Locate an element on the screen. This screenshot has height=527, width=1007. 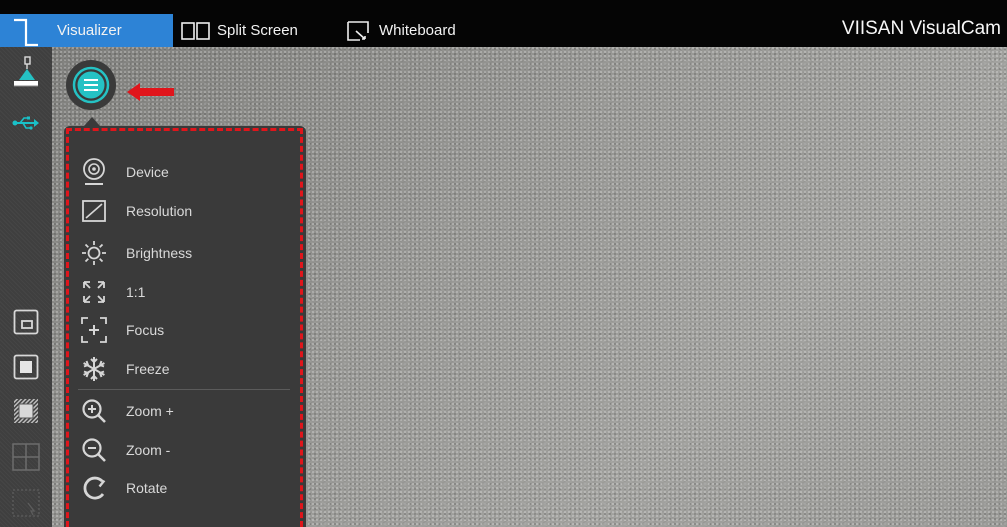
select-region-icon is located at coordinates (26, 503).